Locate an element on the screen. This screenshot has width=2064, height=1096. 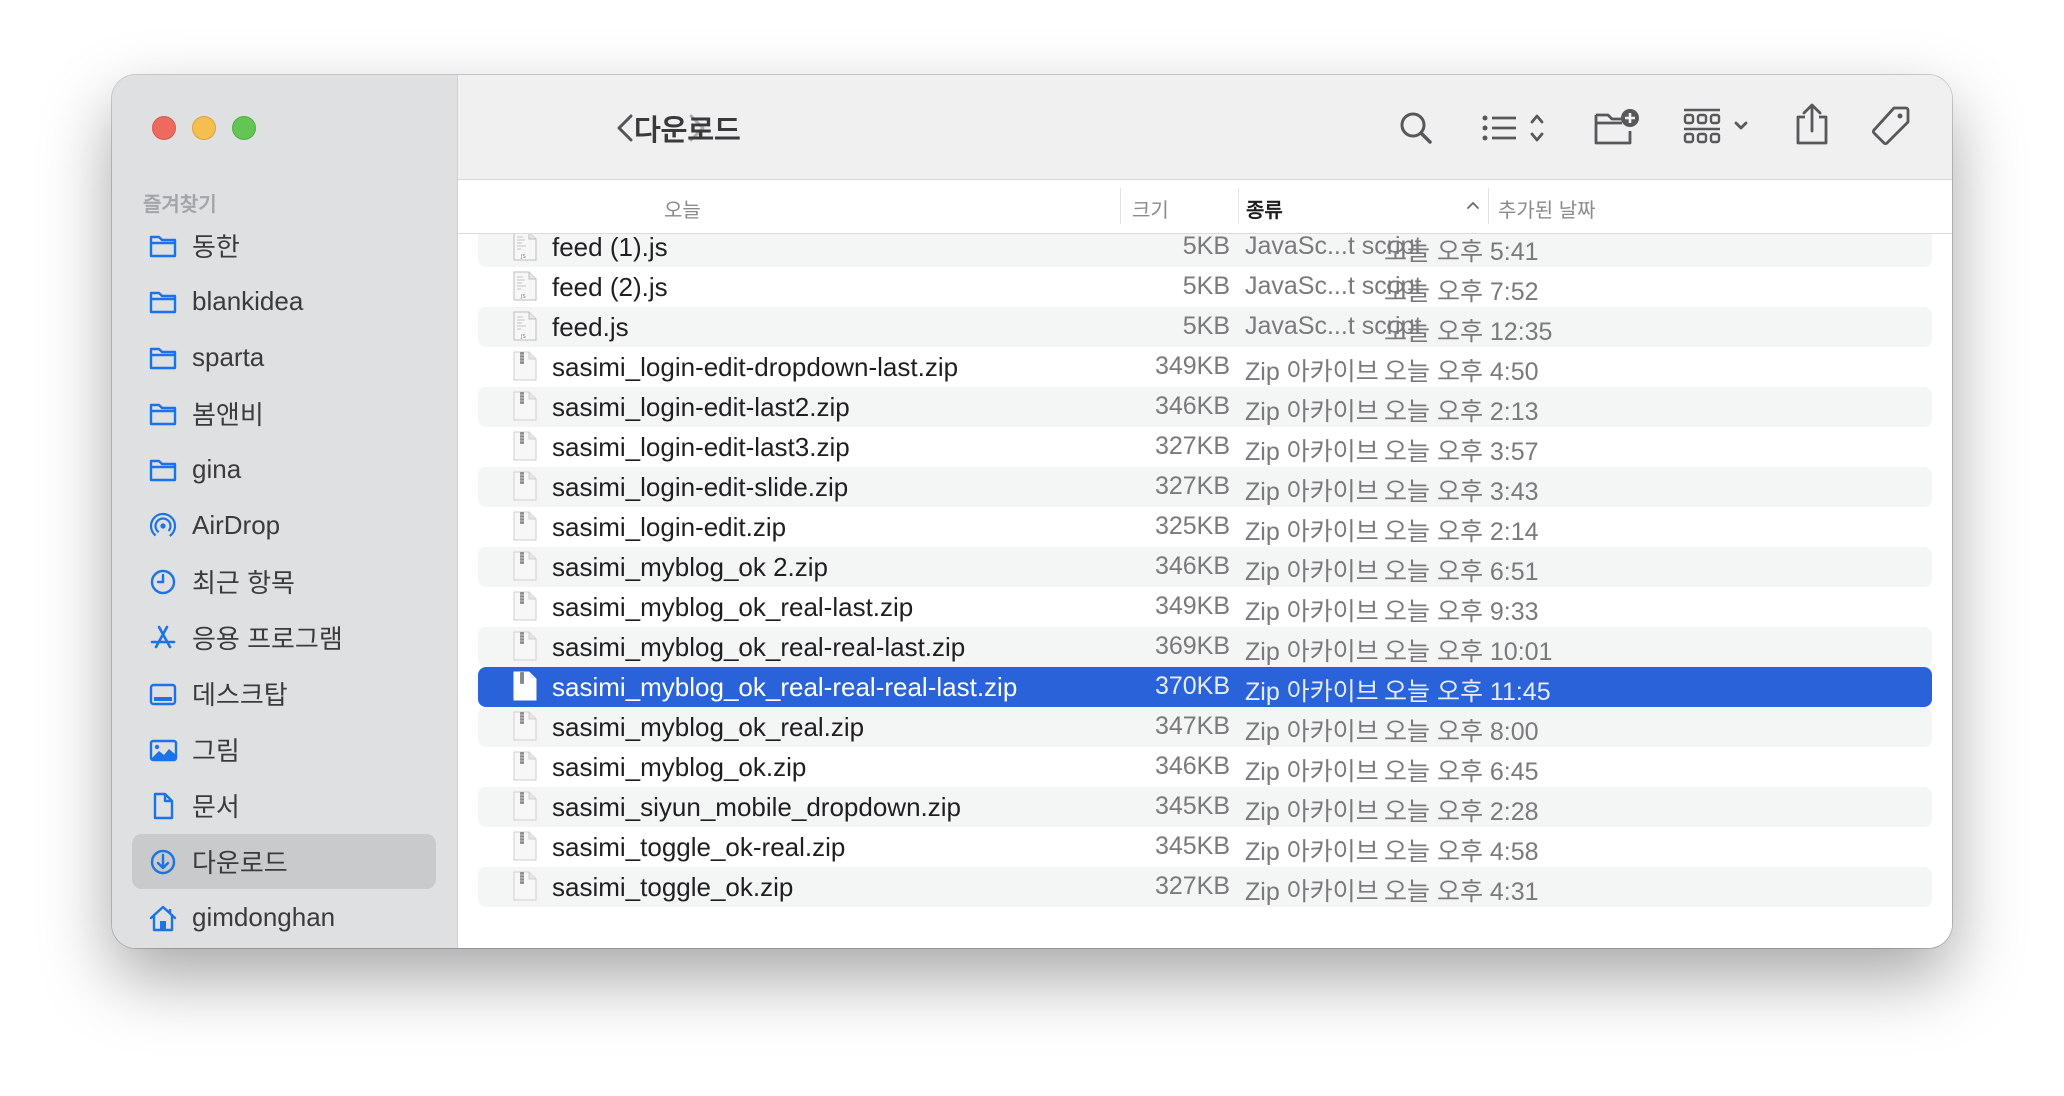
sidebar-item: 응용 프로그램 is located at coordinates (284, 637).